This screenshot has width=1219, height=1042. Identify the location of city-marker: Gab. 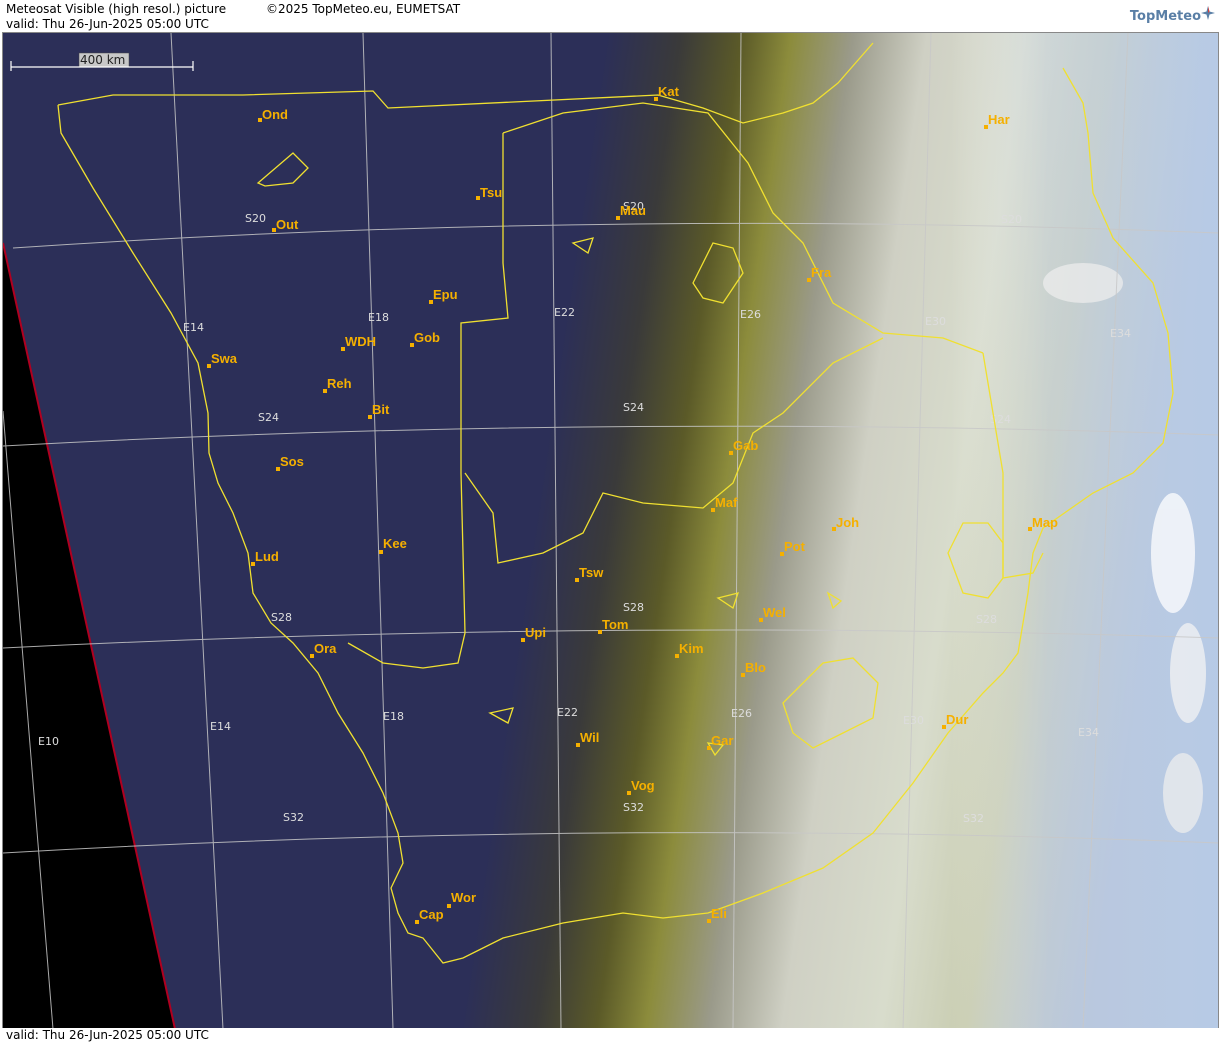
(743, 446).